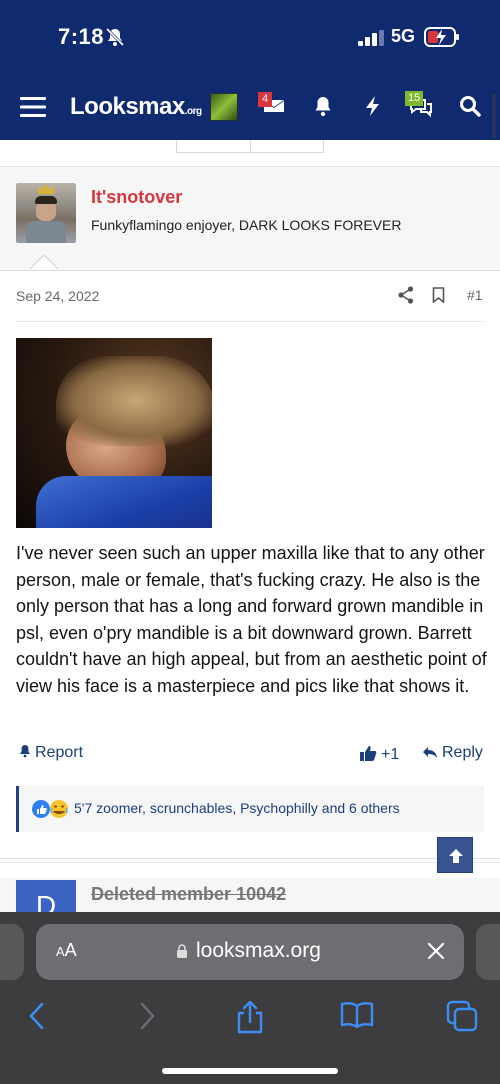  What do you see at coordinates (462, 752) in the screenshot?
I see `reply-label: Reply` at bounding box center [462, 752].